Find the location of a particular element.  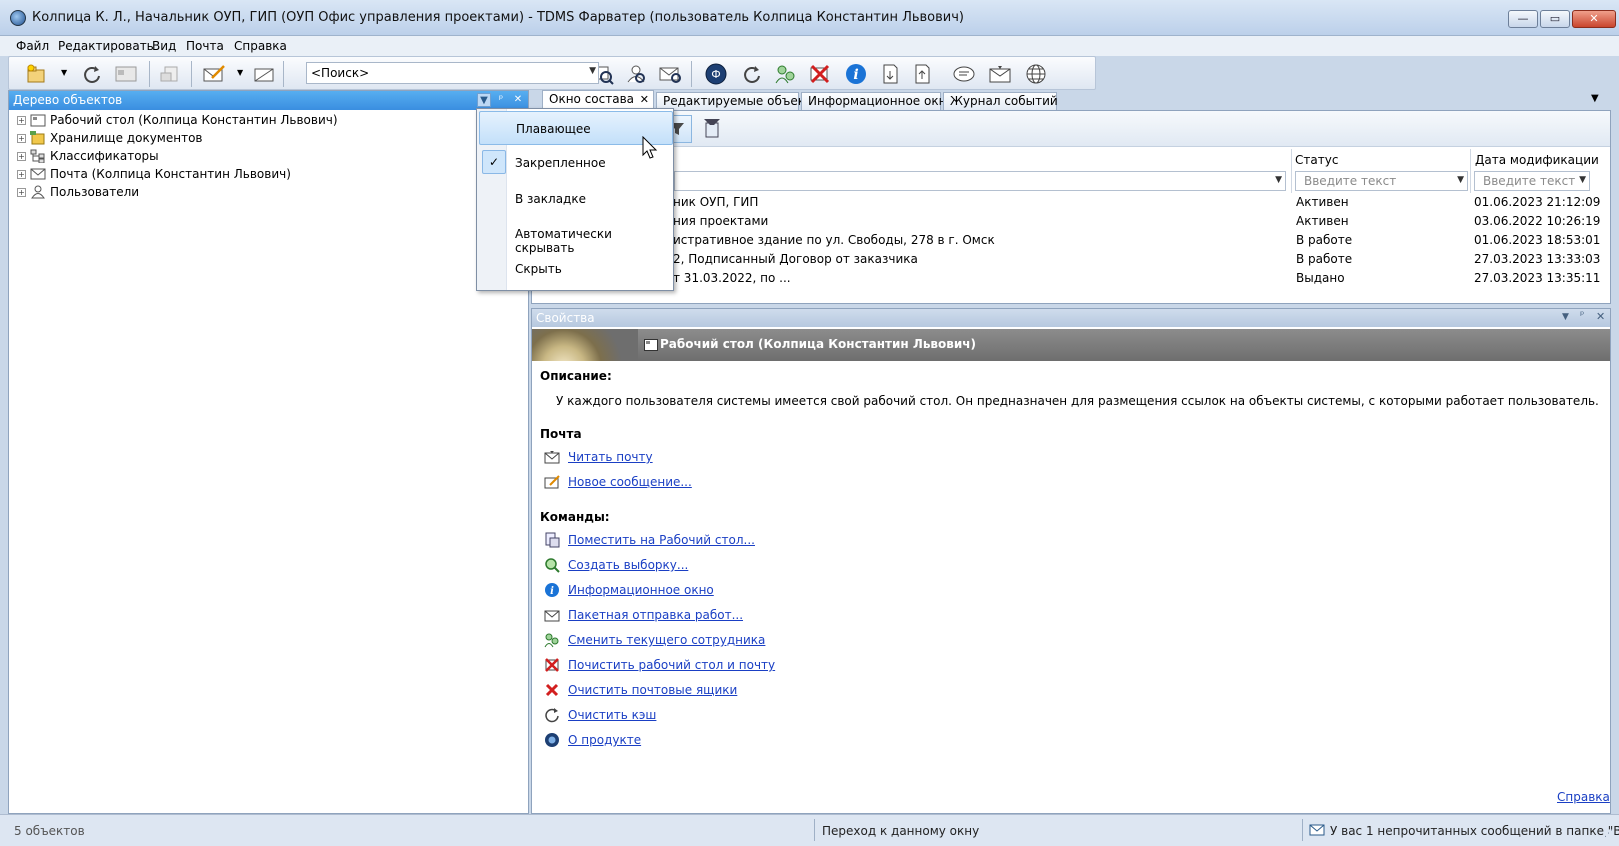

clear-cache-icon is located at coordinates (752, 74).